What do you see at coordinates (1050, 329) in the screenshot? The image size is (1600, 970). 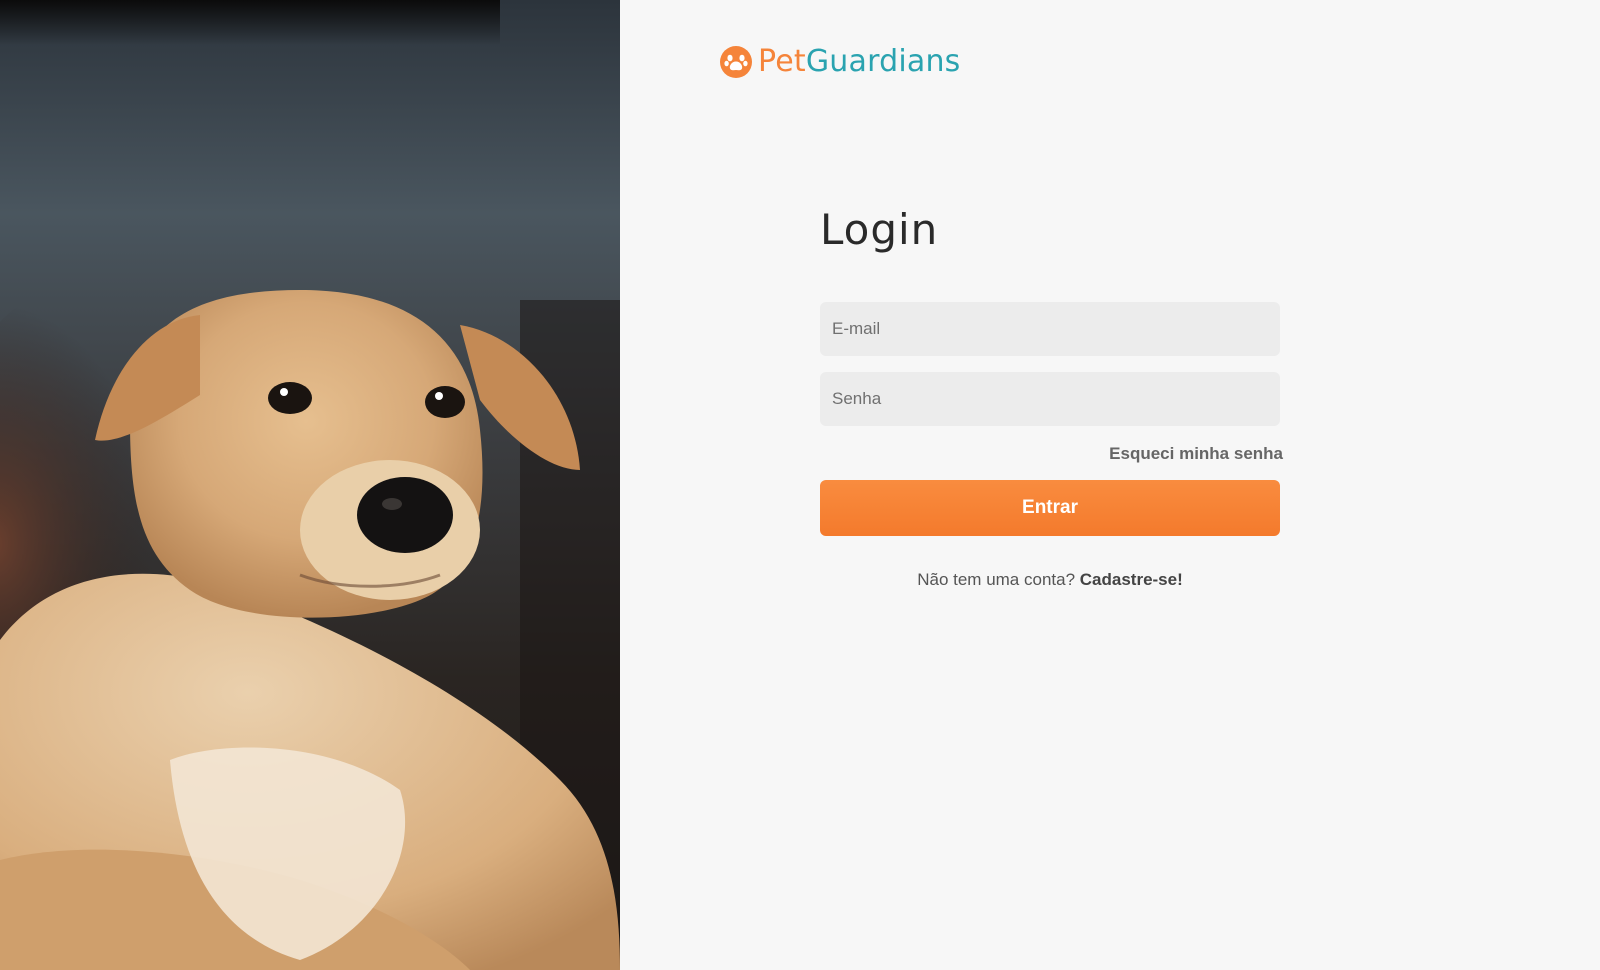 I see `email-field` at bounding box center [1050, 329].